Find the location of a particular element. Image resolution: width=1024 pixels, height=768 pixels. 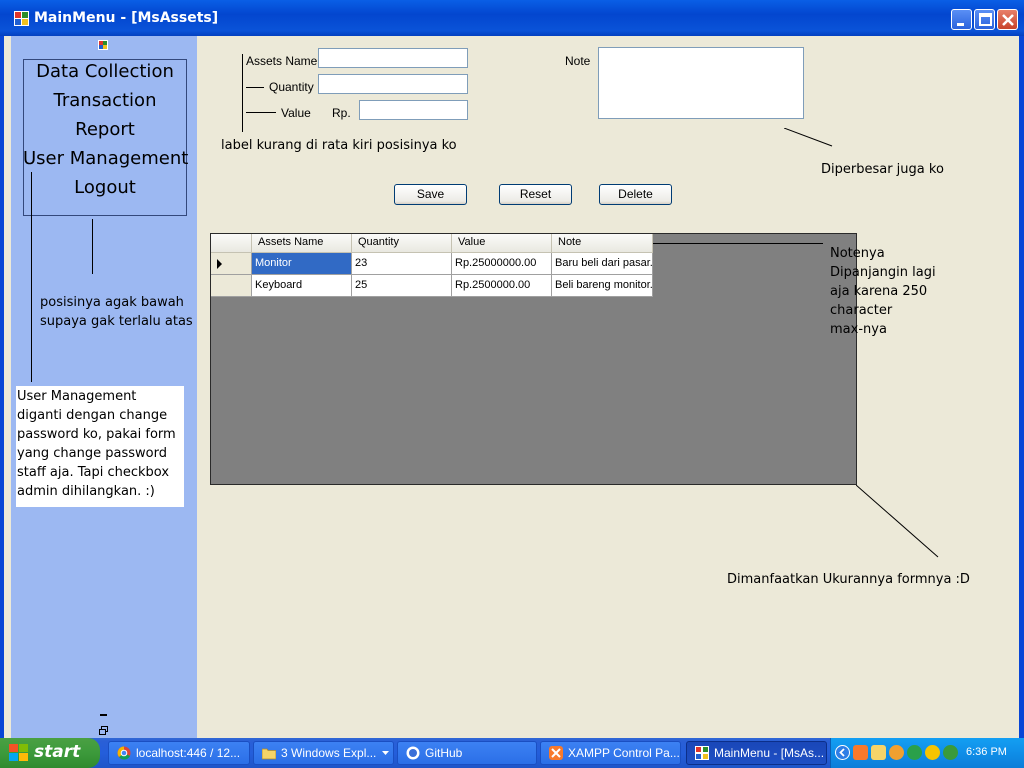

reset-button: Reset is located at coordinates (535, 194).